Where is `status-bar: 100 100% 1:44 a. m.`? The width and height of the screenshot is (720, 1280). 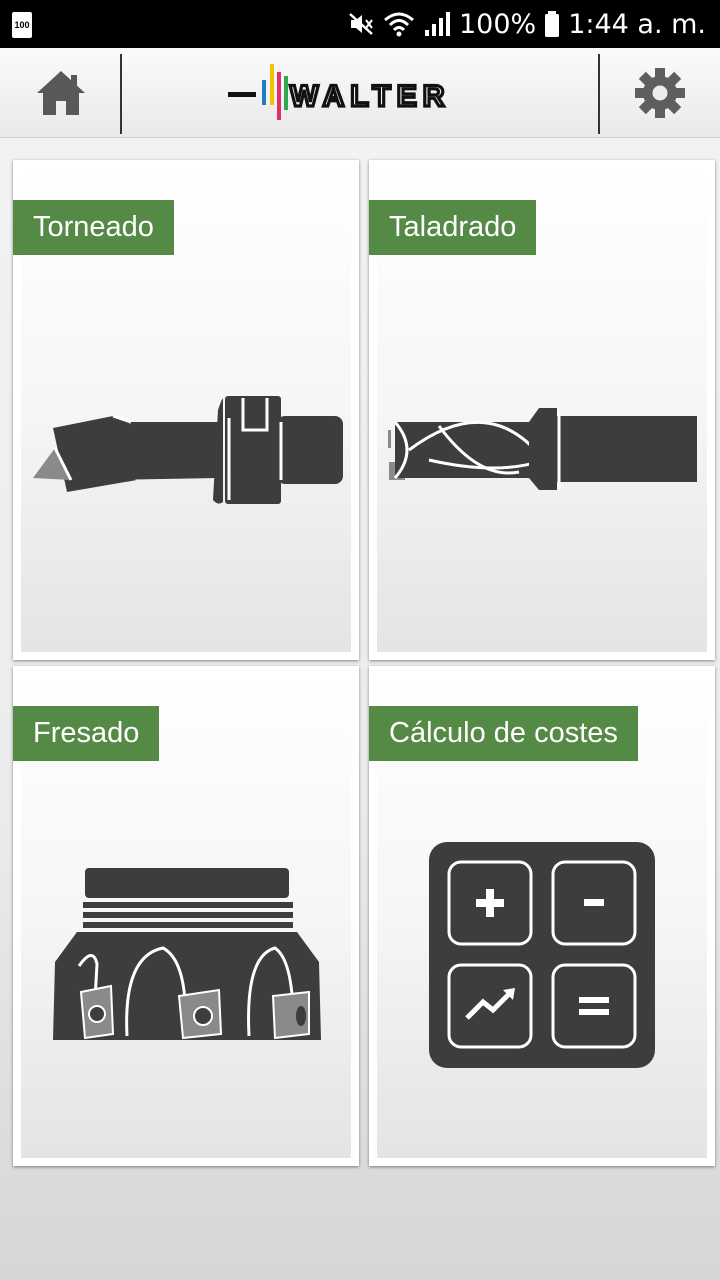
status-bar: 100 100% 1:44 a. m. is located at coordinates (360, 24).